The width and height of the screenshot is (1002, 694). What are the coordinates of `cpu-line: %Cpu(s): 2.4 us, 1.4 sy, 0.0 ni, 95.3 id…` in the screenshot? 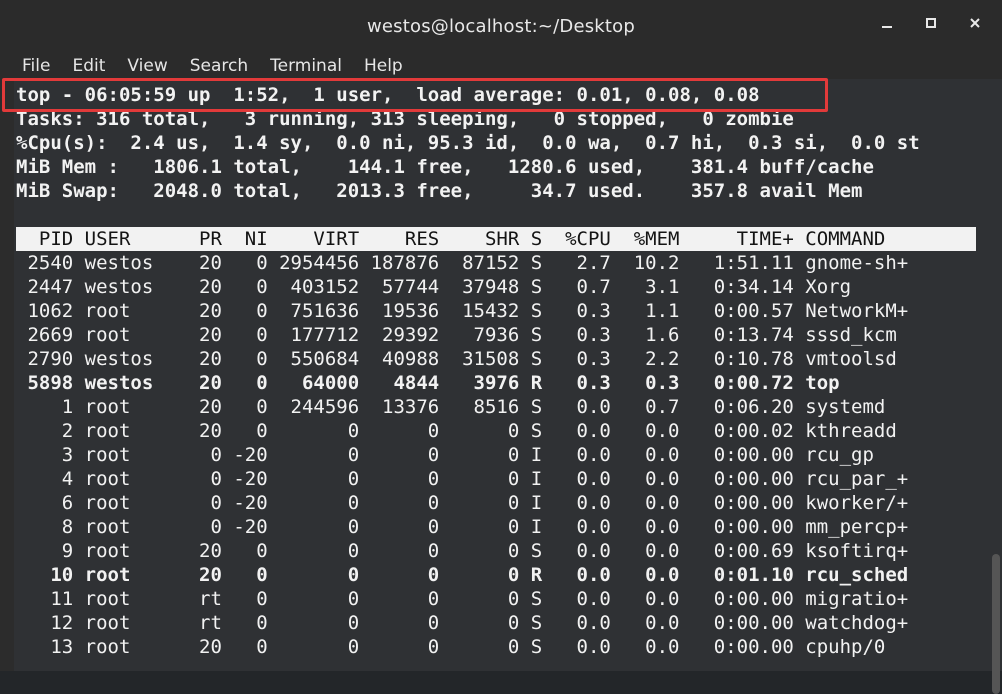 It's located at (468, 143).